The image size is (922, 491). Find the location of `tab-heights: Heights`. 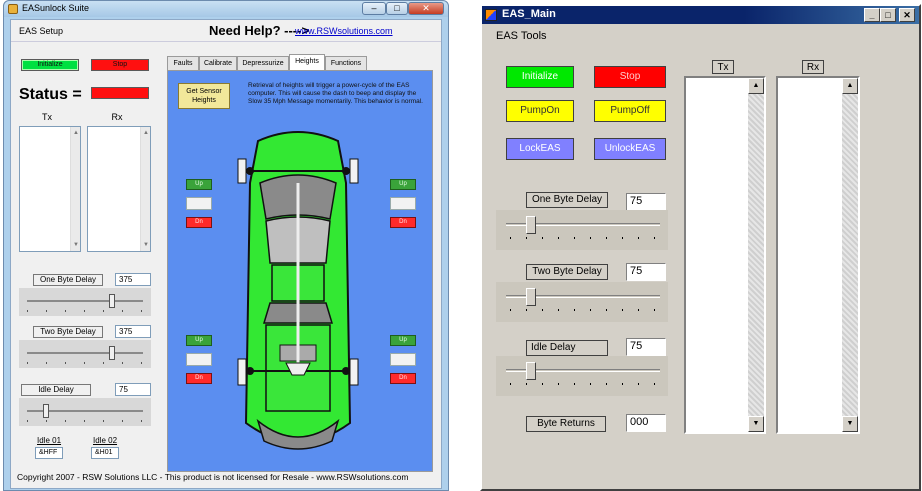

tab-heights: Heights is located at coordinates (307, 62).